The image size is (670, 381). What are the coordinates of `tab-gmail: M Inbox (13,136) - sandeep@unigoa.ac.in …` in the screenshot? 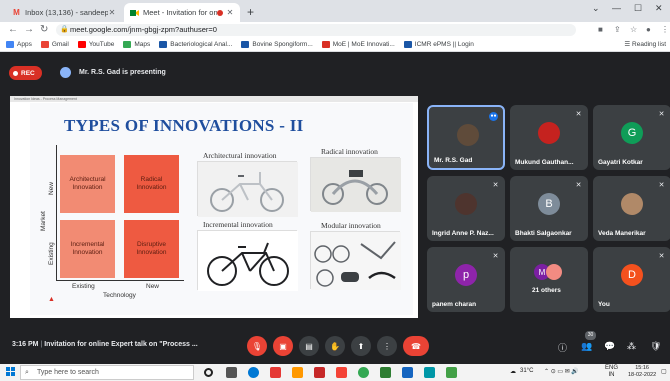 It's located at (64, 12).